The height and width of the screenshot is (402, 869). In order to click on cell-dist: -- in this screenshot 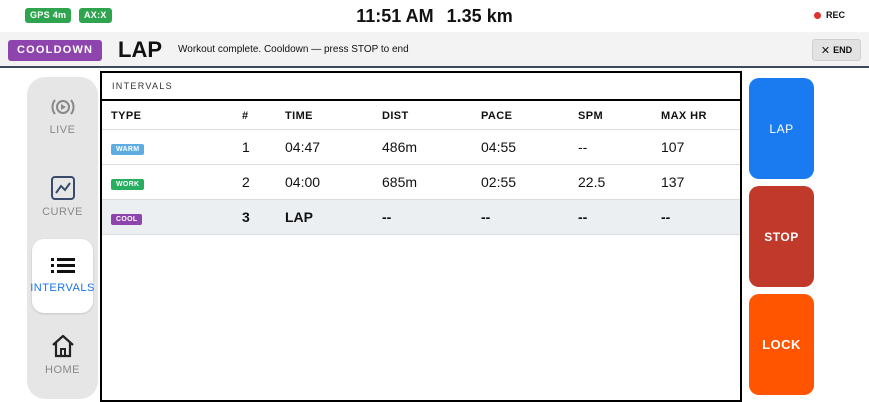, I will do `click(431, 217)`.